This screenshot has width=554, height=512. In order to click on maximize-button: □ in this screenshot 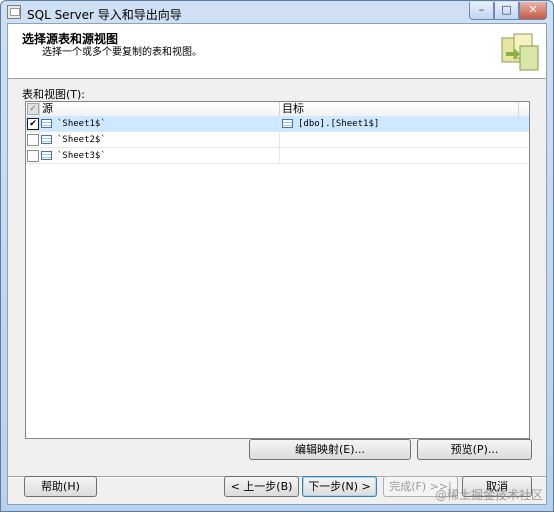, I will do `click(506, 11)`.